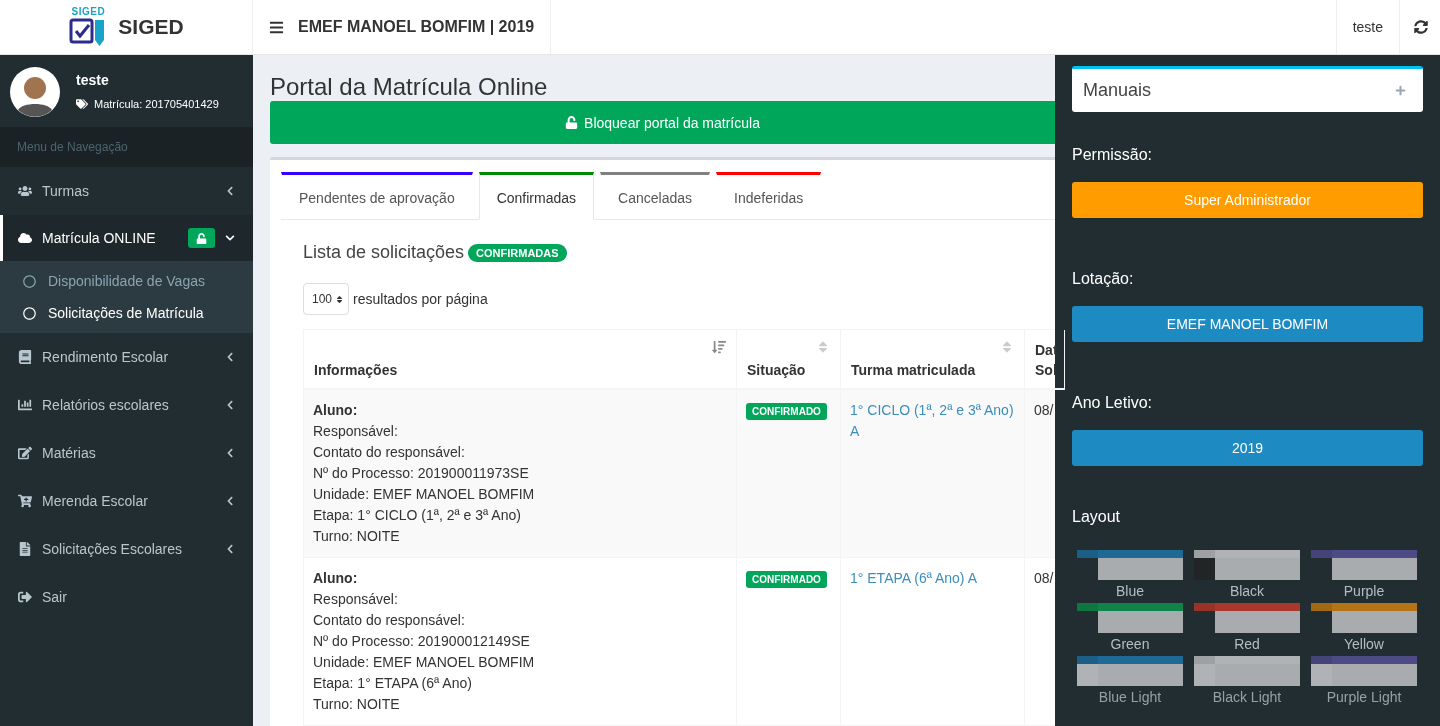 The width and height of the screenshot is (1440, 726). Describe the element at coordinates (25, 191) in the screenshot. I see `users-icon` at that location.